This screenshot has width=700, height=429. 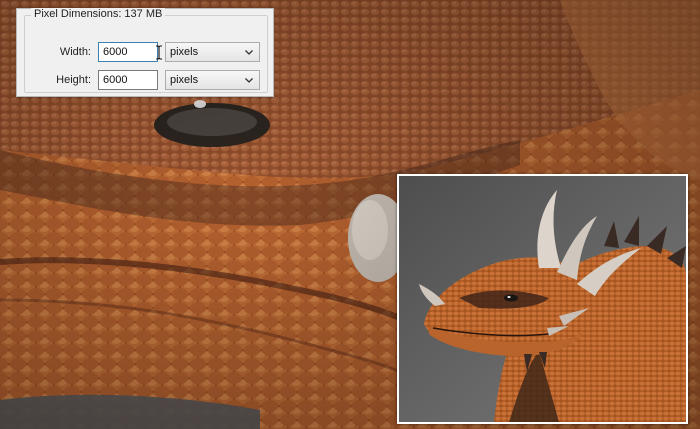 What do you see at coordinates (184, 80) in the screenshot?
I see `height-unit-value: pixels` at bounding box center [184, 80].